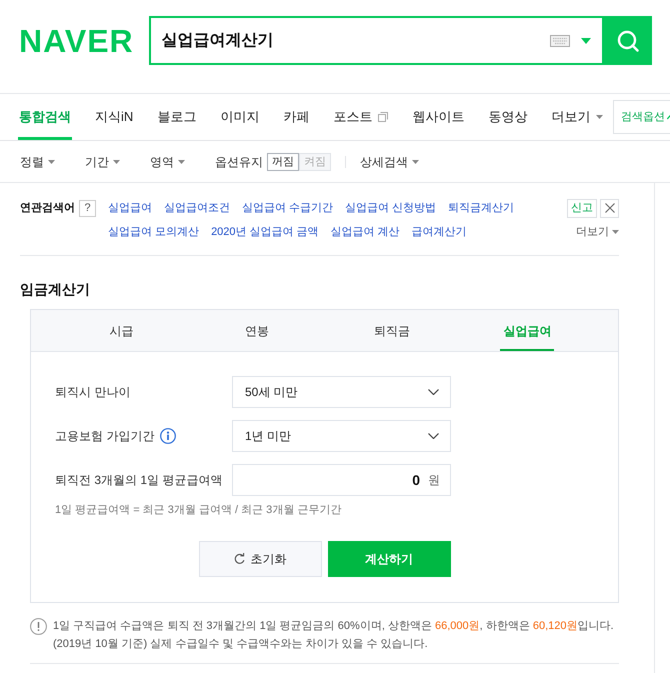 This screenshot has height=673, width=670. I want to click on info-icon, so click(168, 436).